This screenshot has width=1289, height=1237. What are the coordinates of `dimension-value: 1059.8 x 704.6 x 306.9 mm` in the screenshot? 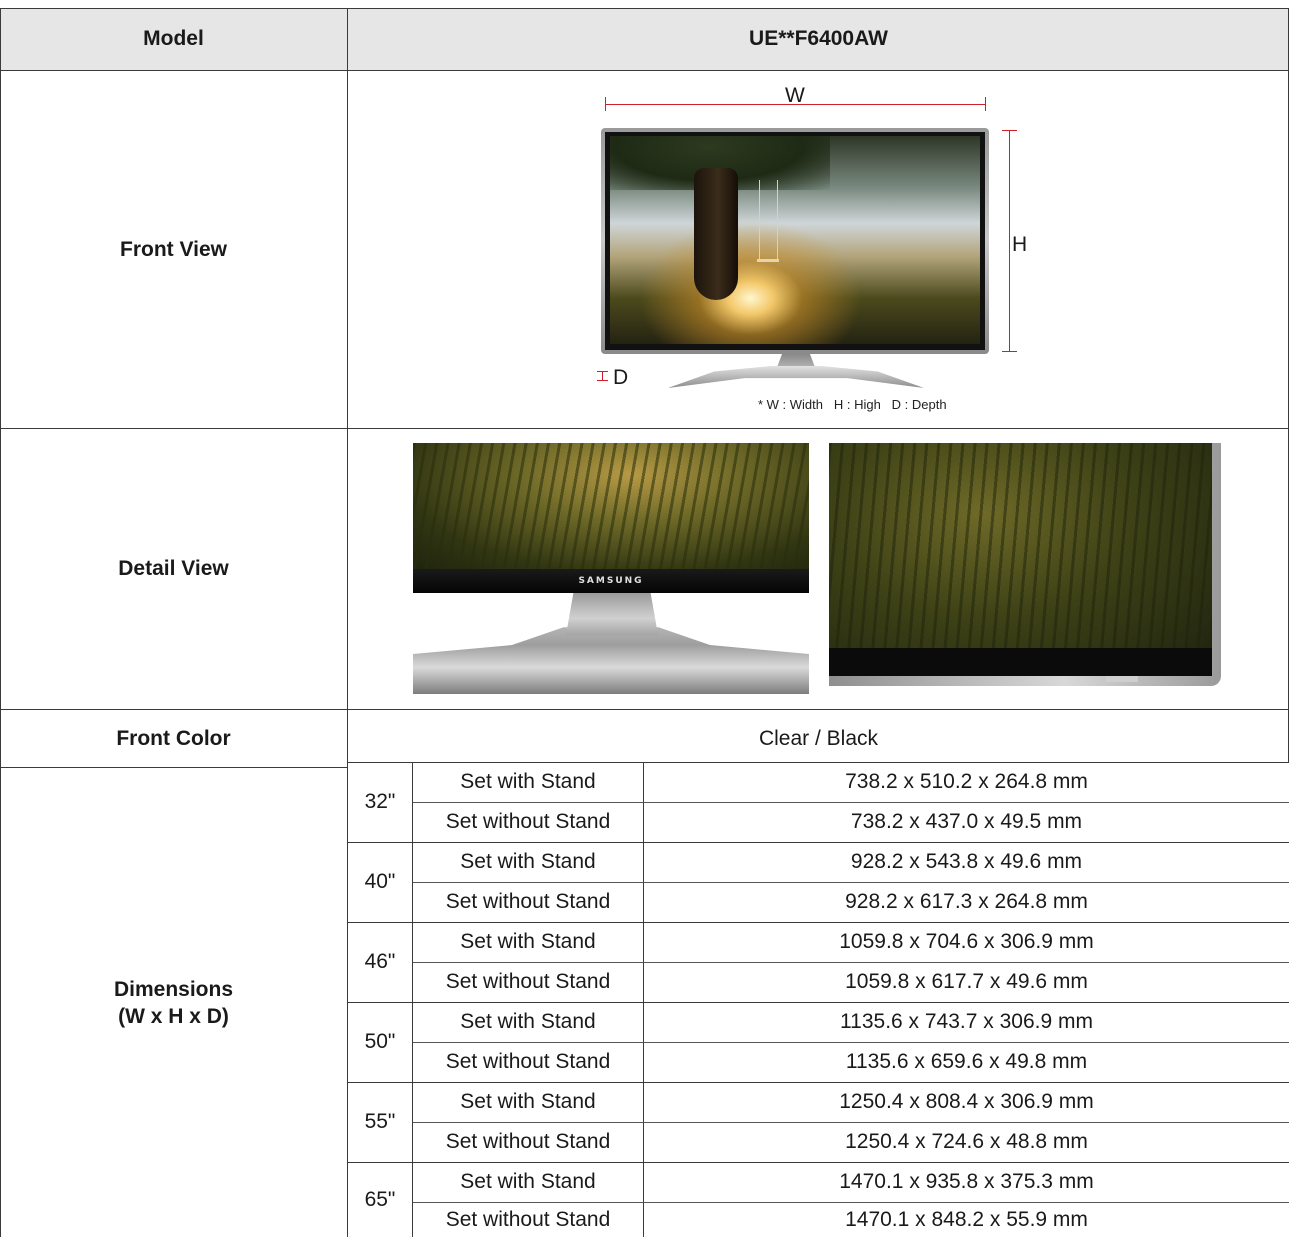 It's located at (966, 941).